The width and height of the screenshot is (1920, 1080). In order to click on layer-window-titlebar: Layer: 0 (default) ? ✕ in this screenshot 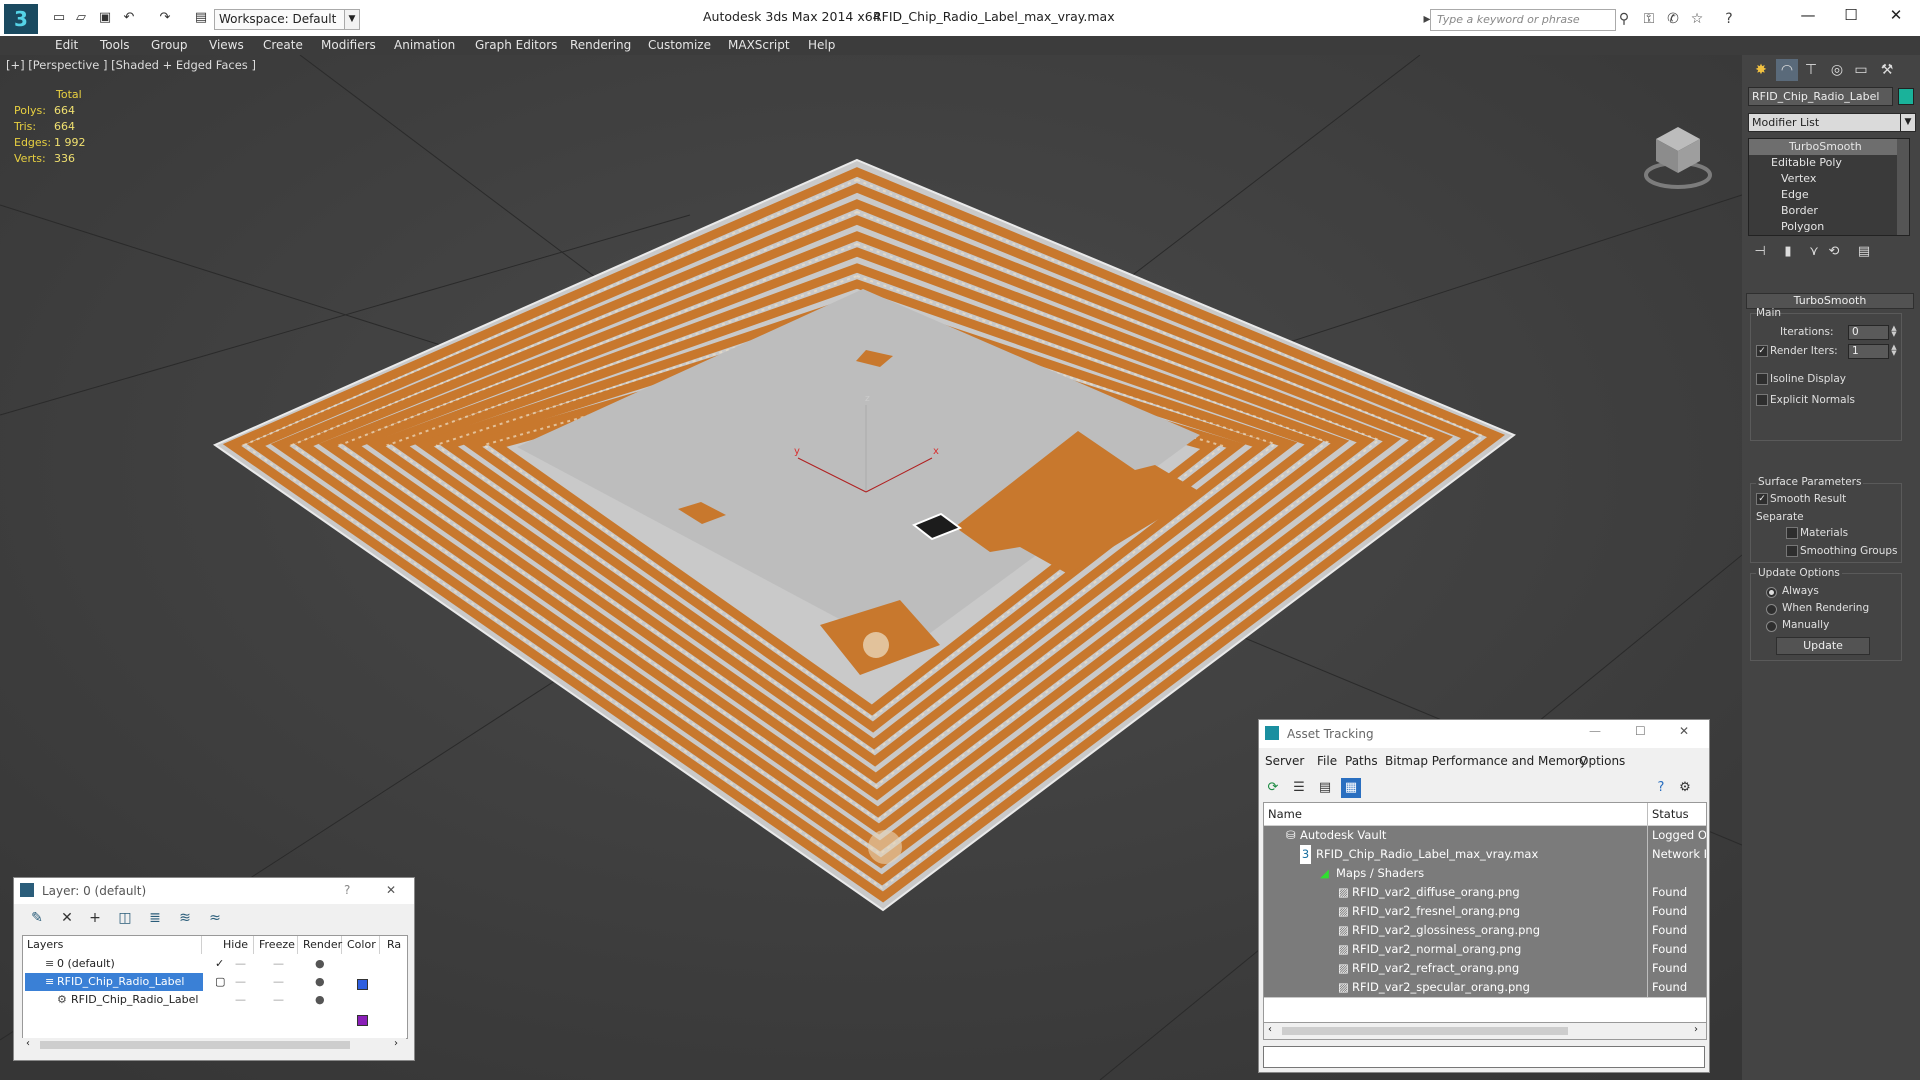, I will do `click(214, 891)`.